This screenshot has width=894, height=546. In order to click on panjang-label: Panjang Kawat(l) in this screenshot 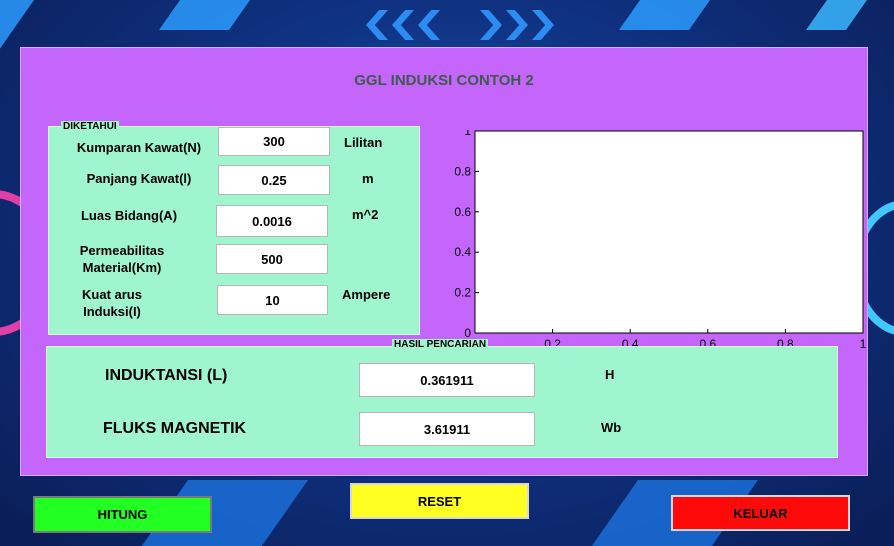, I will do `click(139, 178)`.